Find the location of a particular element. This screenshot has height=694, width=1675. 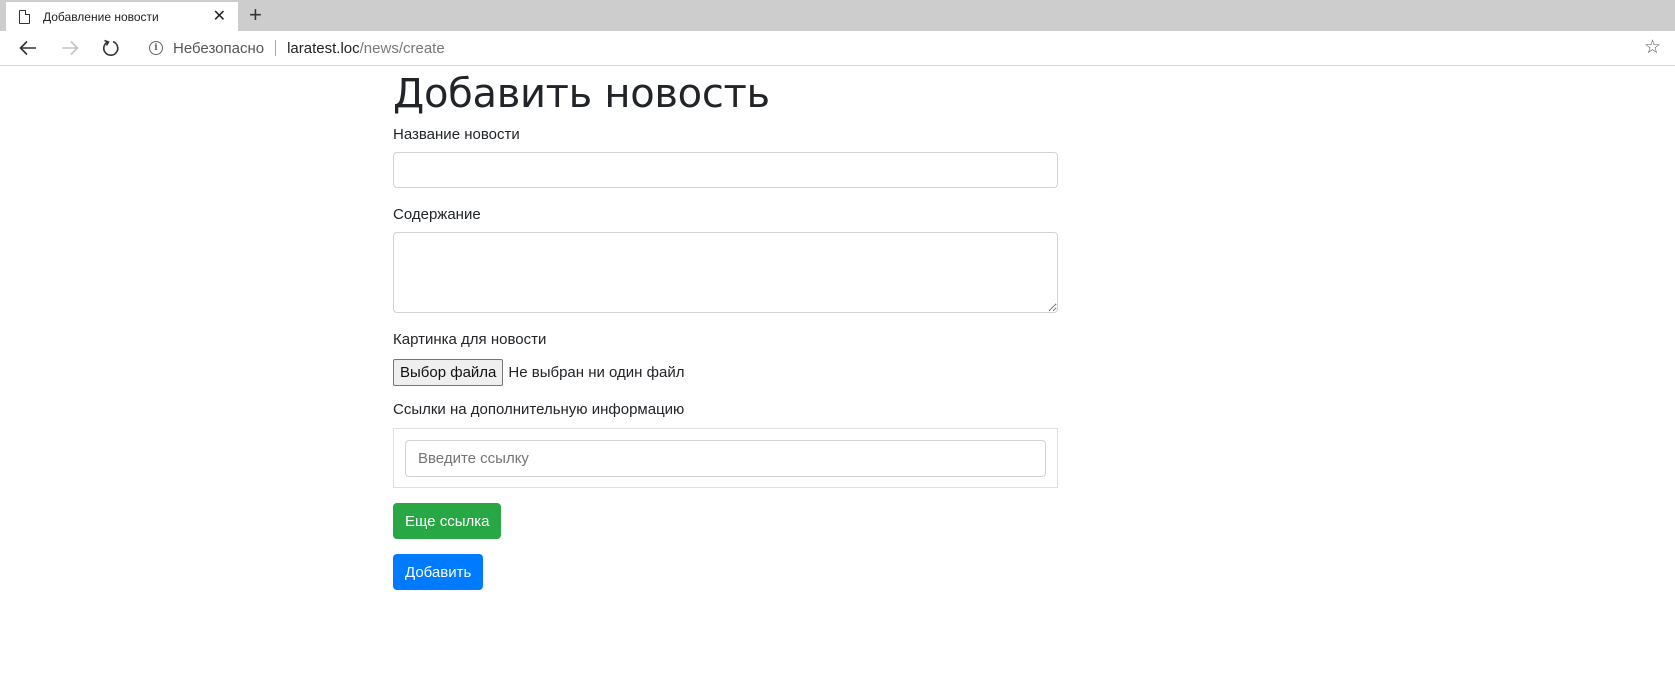

new-tab-button: + is located at coordinates (255, 15).